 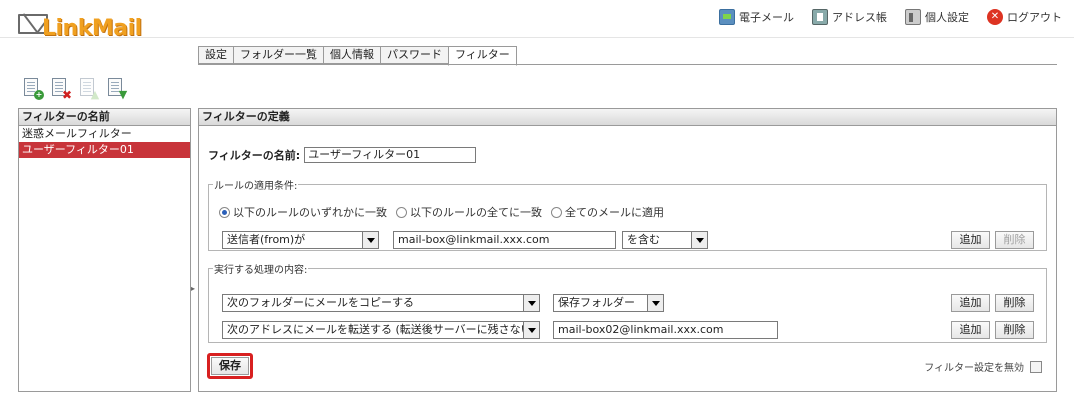 I want to click on action1-select: 次のフォルダーにメールをコピーする, so click(x=381, y=303).